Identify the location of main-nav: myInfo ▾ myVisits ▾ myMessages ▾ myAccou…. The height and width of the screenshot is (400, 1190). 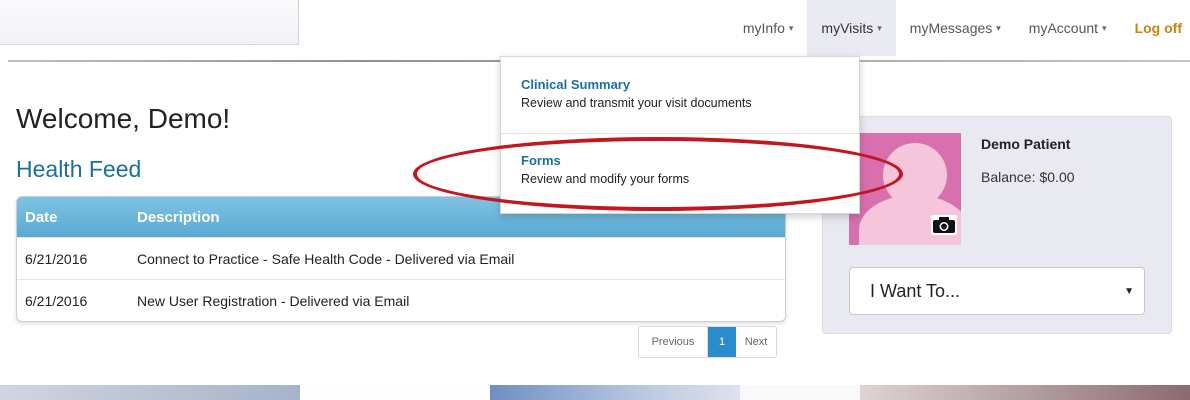
(959, 28).